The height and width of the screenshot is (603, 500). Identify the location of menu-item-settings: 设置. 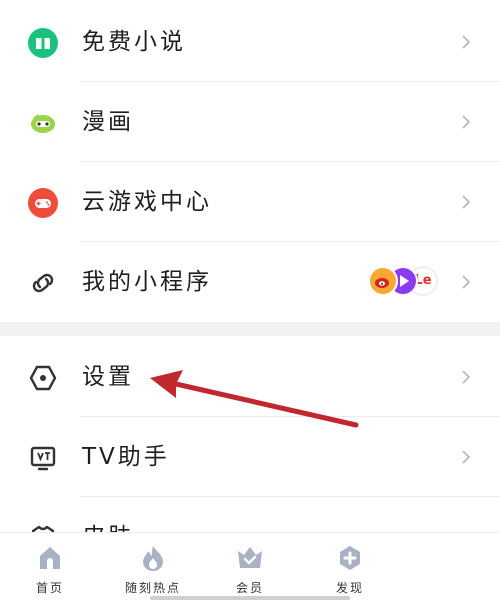
(250, 377).